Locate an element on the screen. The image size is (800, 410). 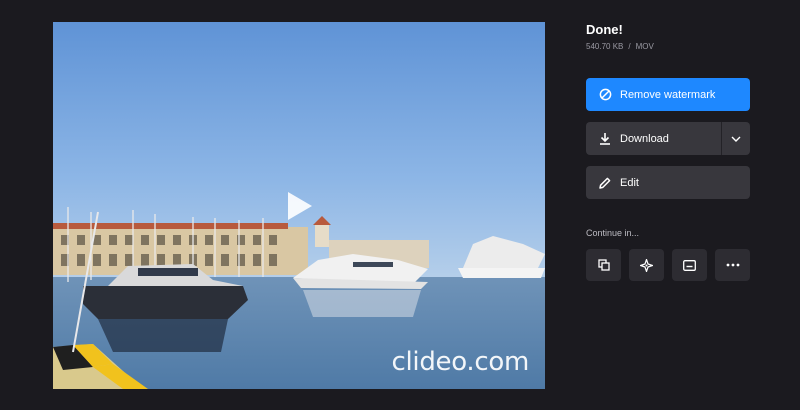
file-meta: 540.70 KB / MOV is located at coordinates (620, 46).